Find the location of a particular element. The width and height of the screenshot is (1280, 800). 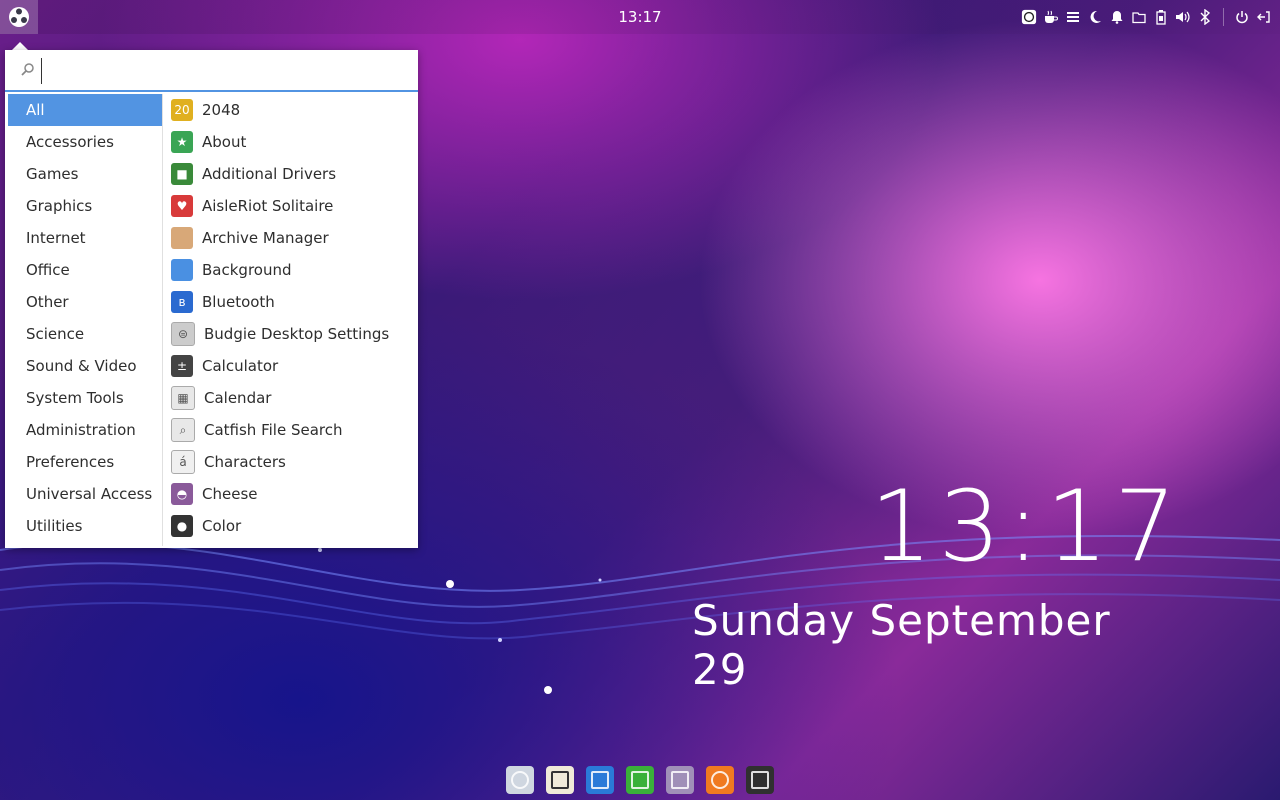

dock-web-browser is located at coordinates (520, 780).